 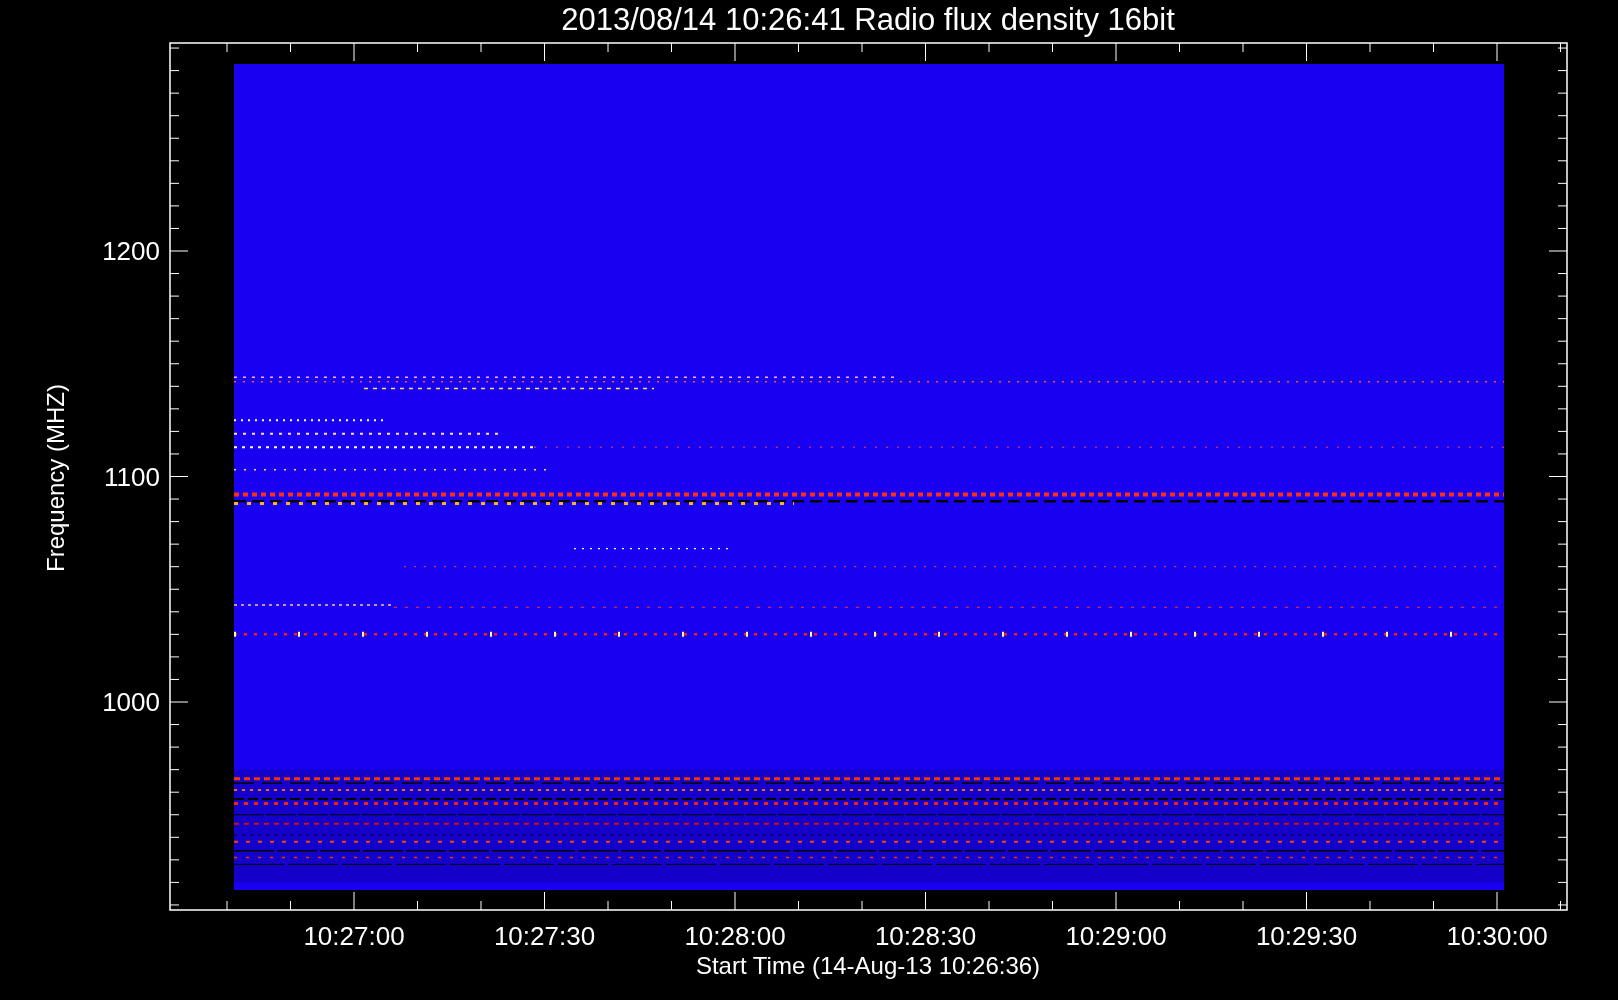 What do you see at coordinates (1116, 936) in the screenshot?
I see `x-tick-label: 10:29:00` at bounding box center [1116, 936].